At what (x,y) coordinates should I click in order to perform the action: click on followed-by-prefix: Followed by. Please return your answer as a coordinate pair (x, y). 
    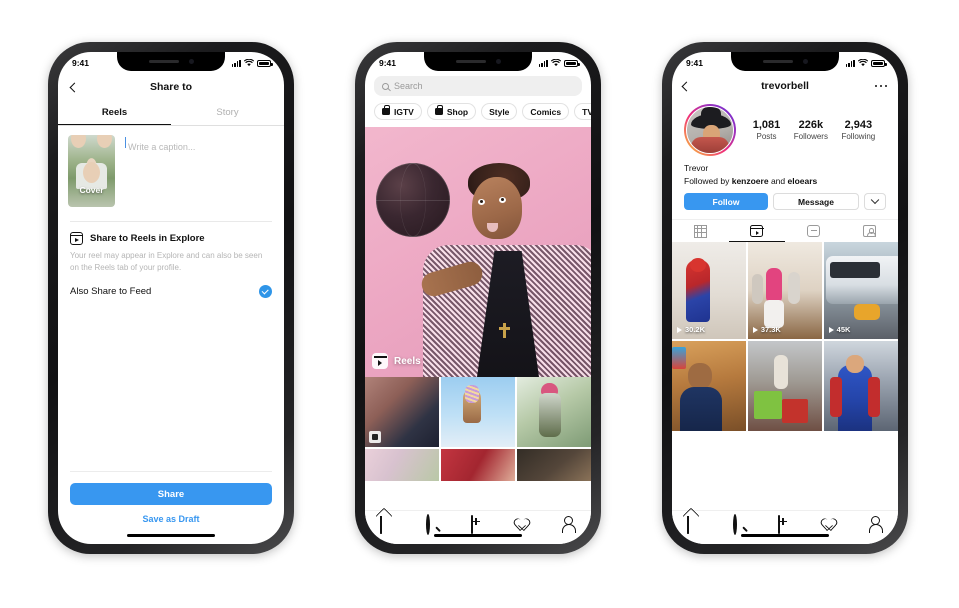
    Looking at the image, I should click on (708, 181).